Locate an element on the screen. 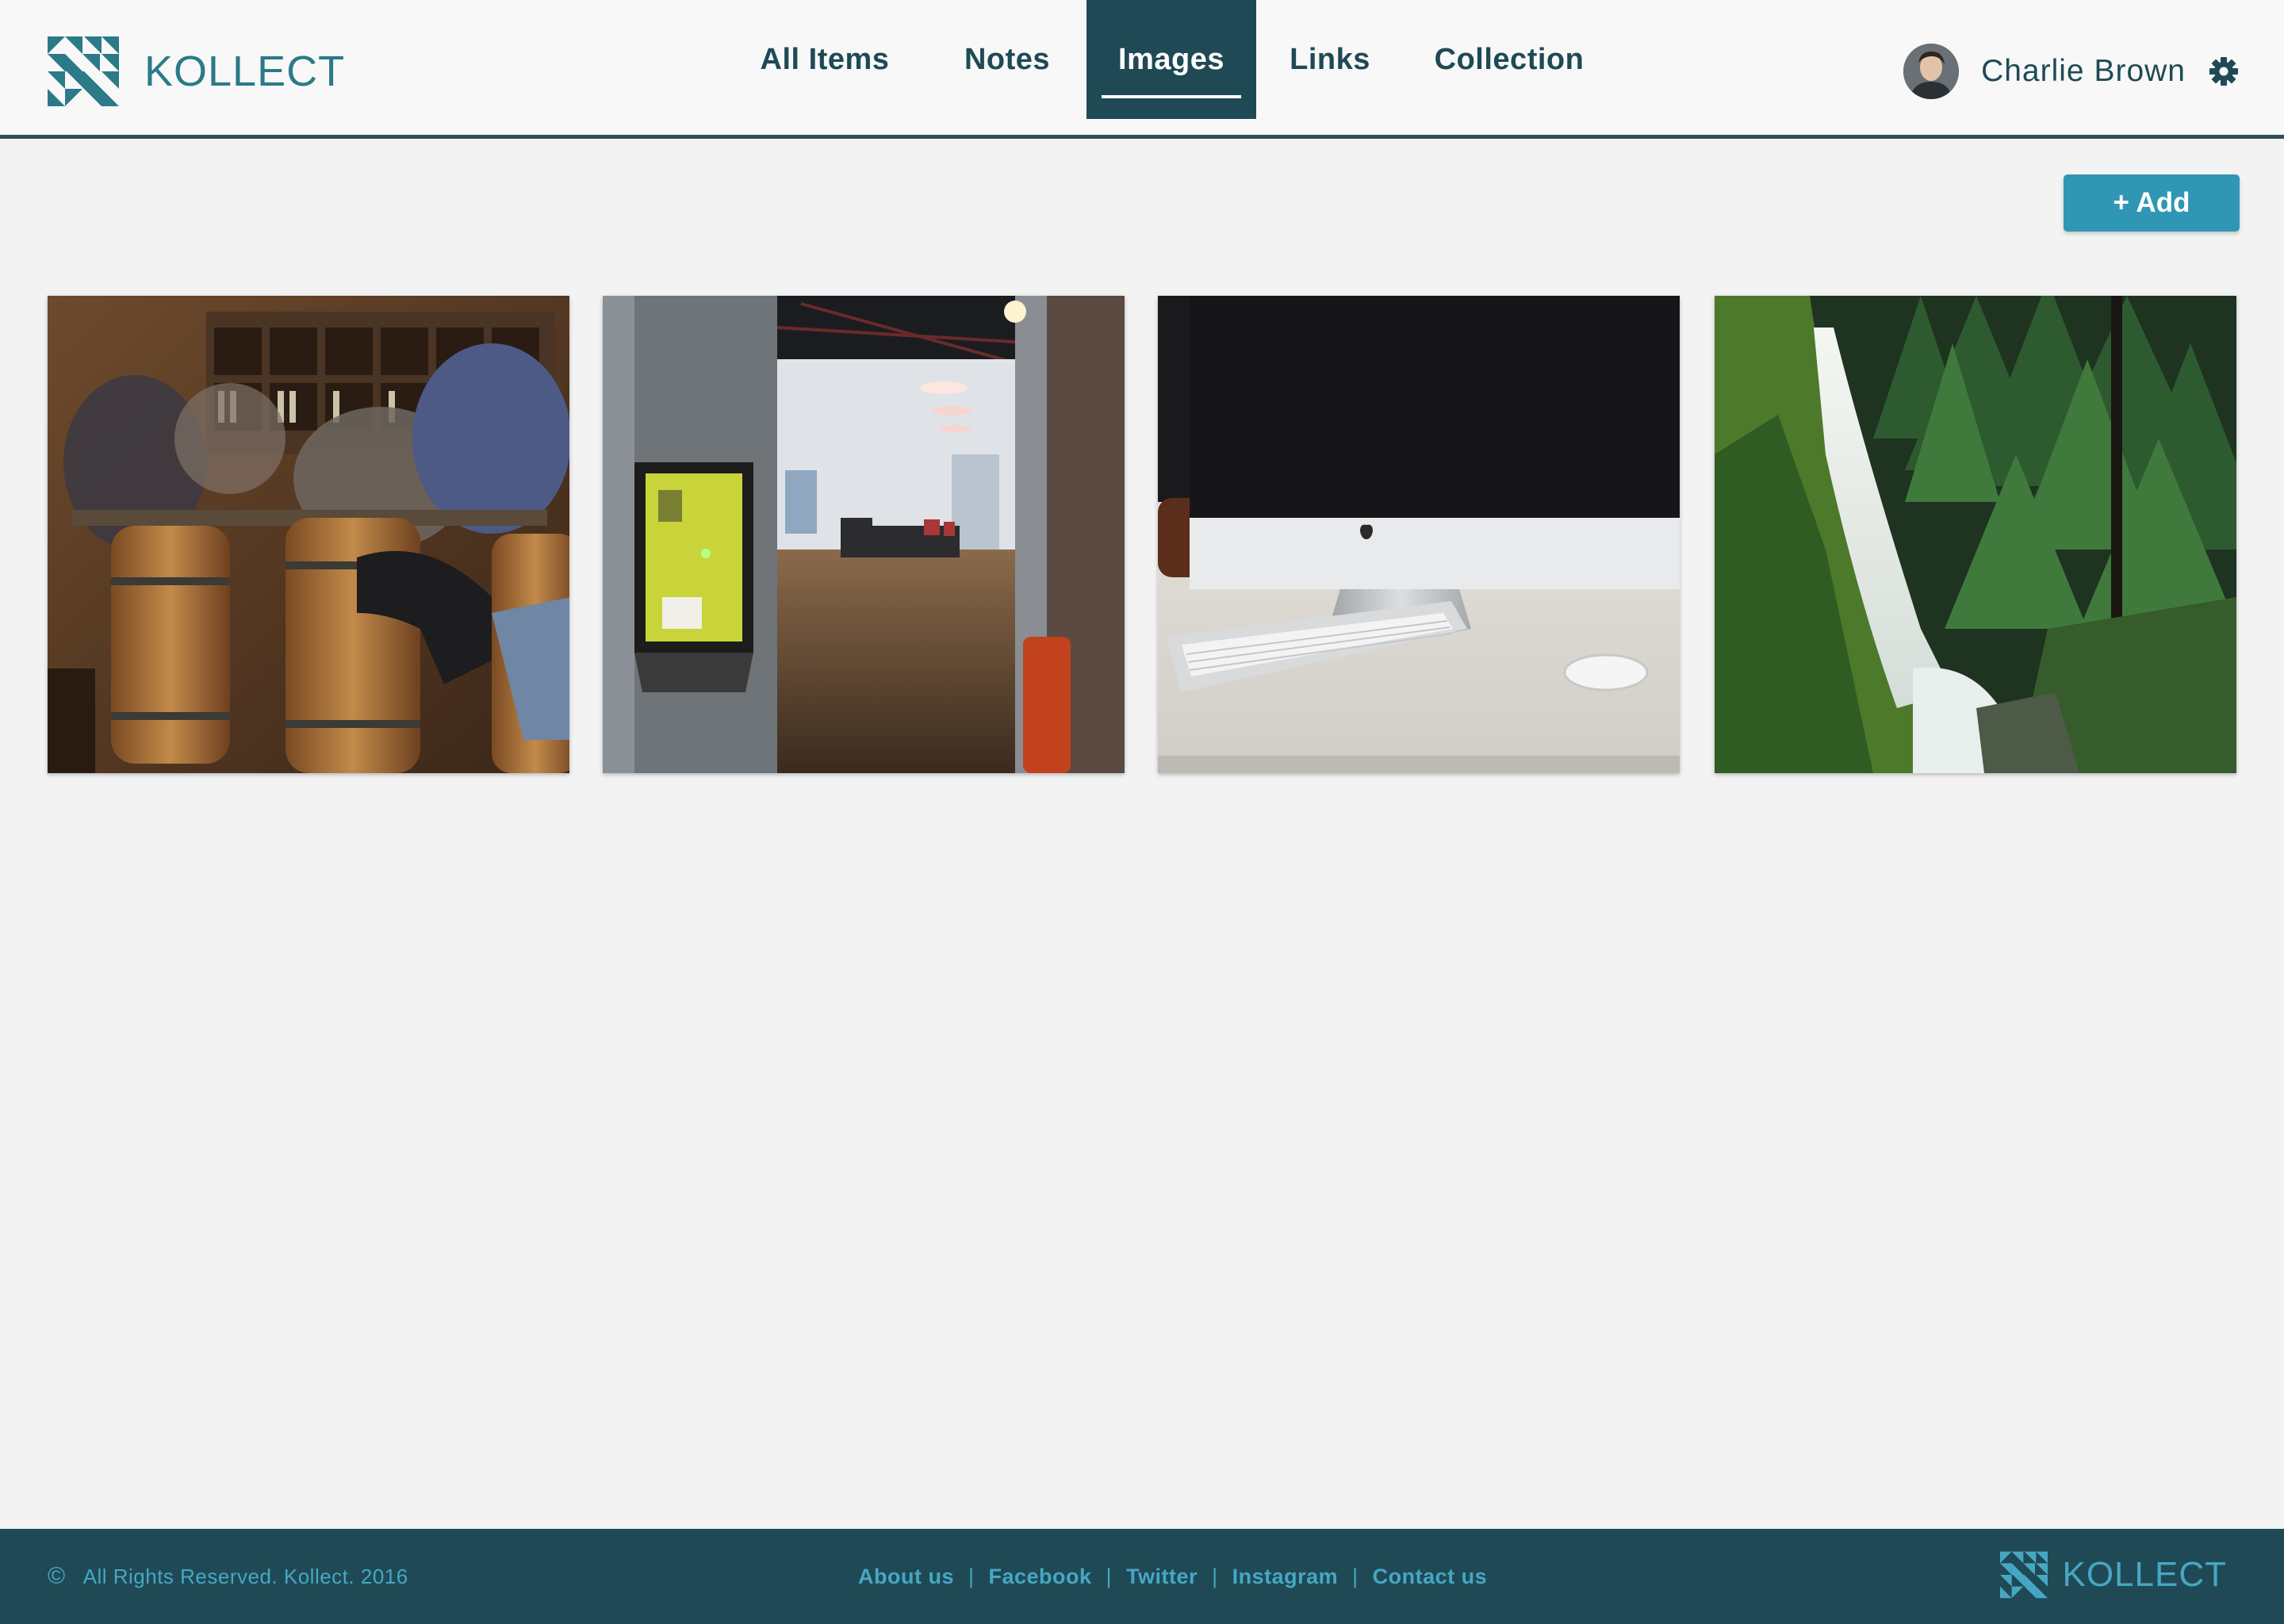 The image size is (2284, 1624). footer-brand-name: KOLLECT is located at coordinates (2144, 1574).